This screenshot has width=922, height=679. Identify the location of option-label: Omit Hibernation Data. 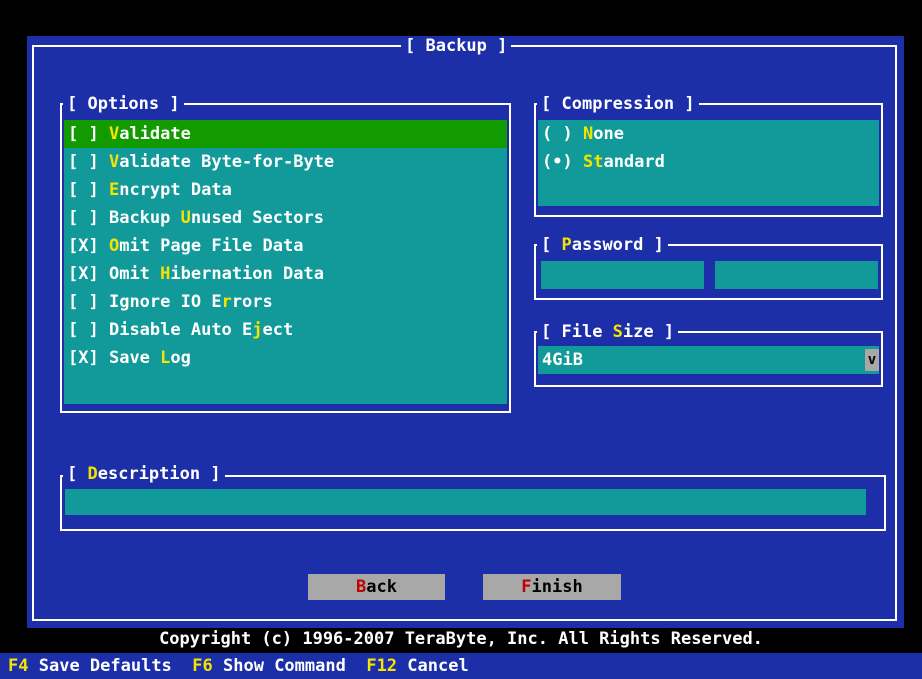
(216, 274).